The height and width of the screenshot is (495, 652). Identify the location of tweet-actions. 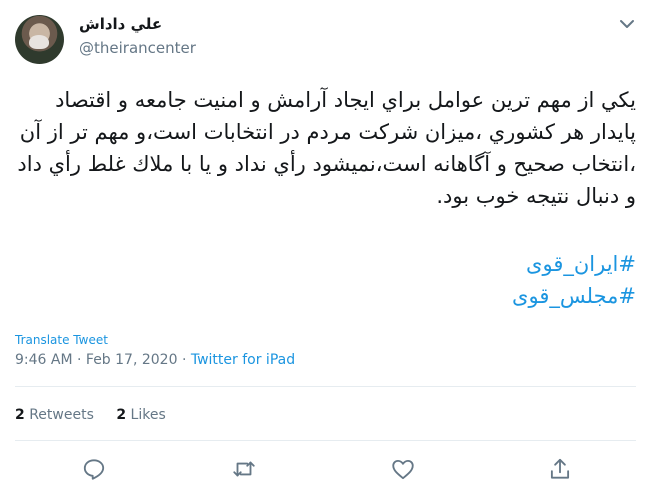
(326, 470).